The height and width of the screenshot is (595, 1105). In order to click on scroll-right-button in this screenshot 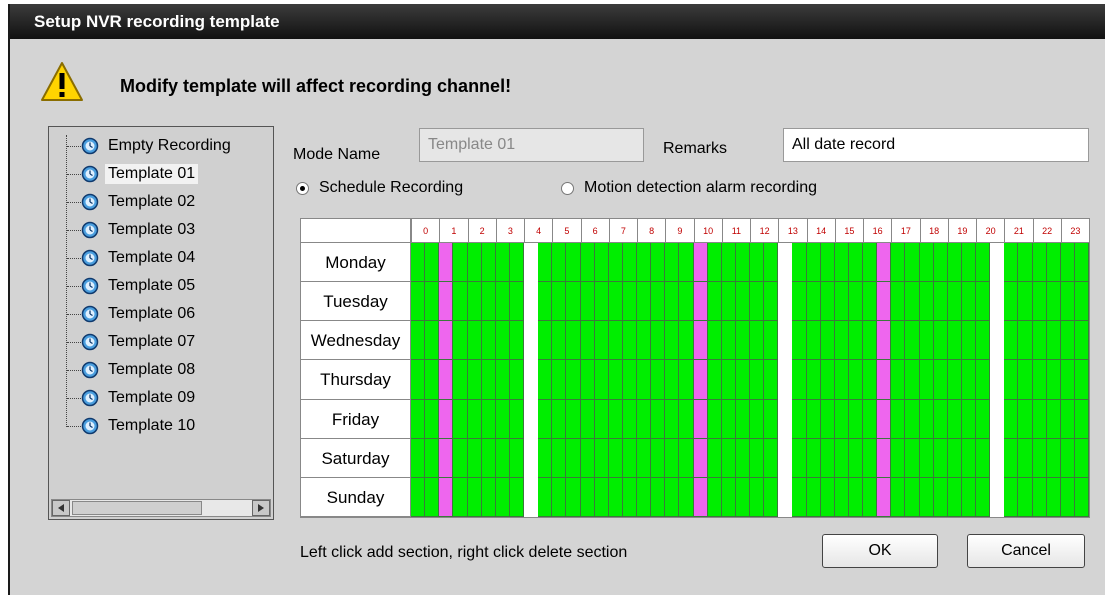, I will do `click(261, 508)`.